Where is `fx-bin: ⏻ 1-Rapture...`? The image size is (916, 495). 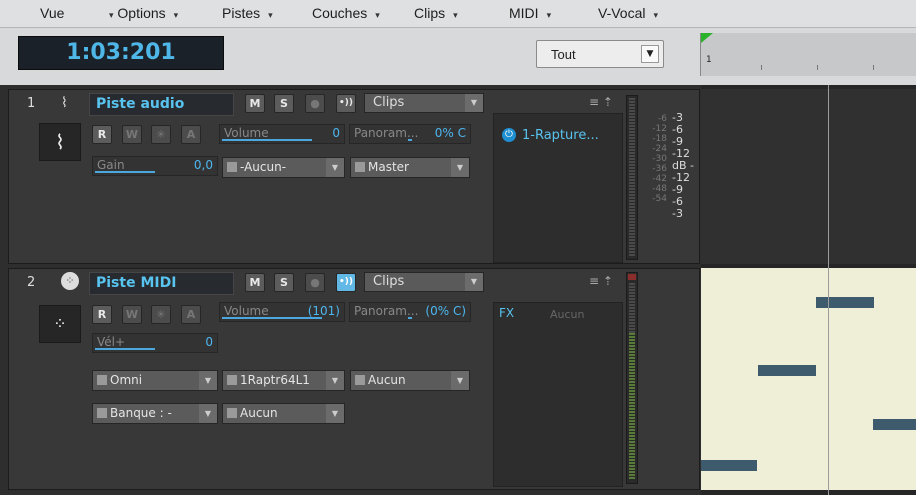 fx-bin: ⏻ 1-Rapture... is located at coordinates (558, 188).